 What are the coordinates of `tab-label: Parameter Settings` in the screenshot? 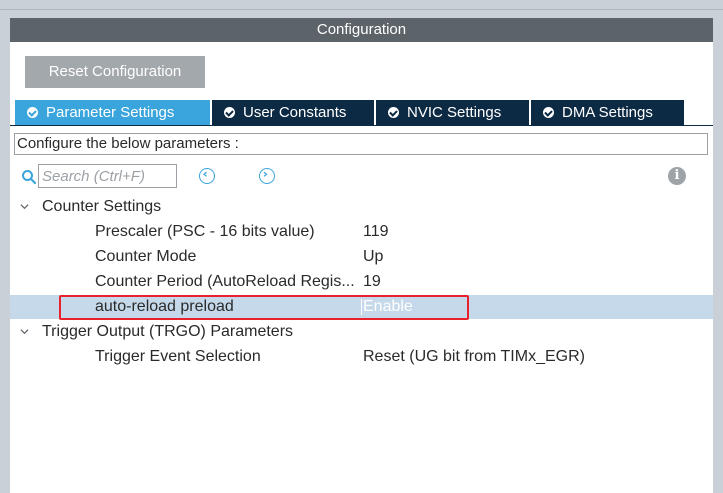 It's located at (110, 112).